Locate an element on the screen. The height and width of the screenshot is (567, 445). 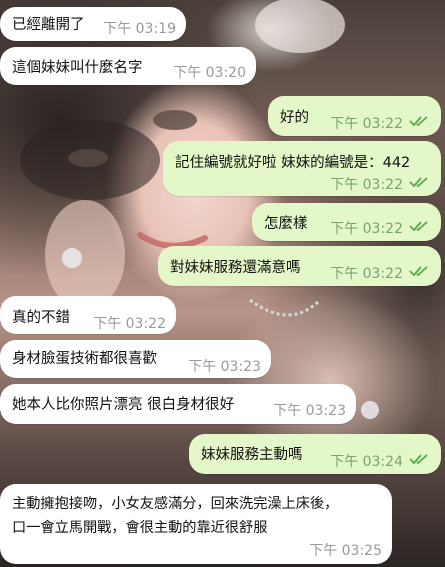
message-time: 下午 03:24 is located at coordinates (366, 462).